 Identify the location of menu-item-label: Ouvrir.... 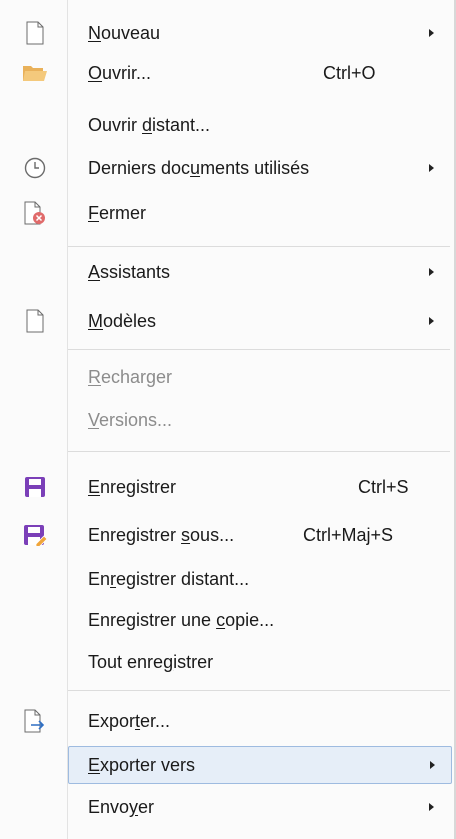
(120, 73).